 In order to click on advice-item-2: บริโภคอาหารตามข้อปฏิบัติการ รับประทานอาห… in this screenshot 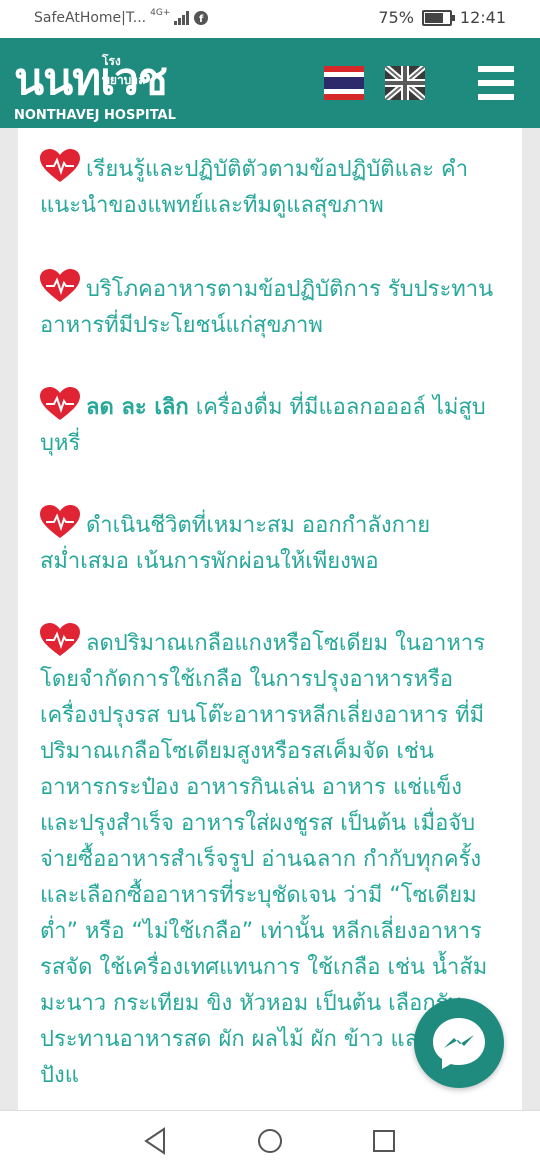, I will do `click(267, 306)`.